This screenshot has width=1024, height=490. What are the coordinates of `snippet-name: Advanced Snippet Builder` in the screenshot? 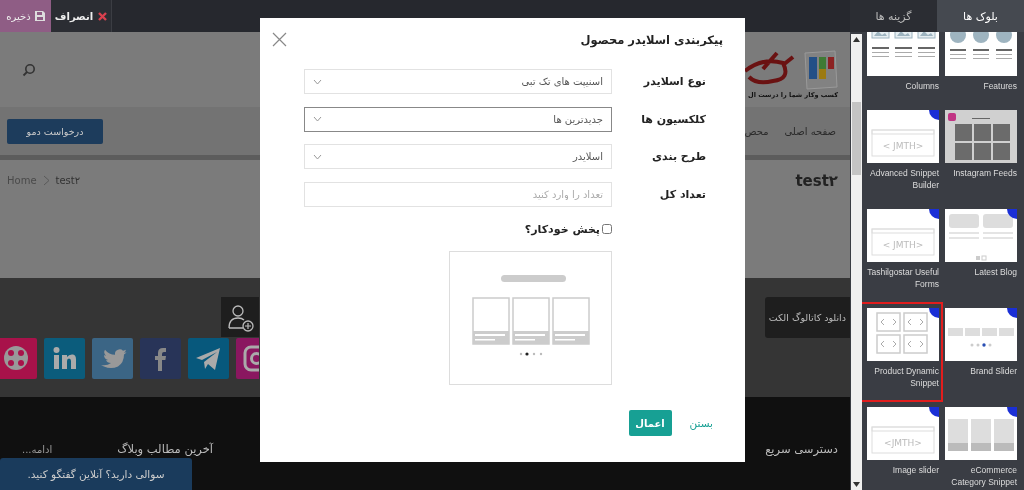 It's located at (904, 179).